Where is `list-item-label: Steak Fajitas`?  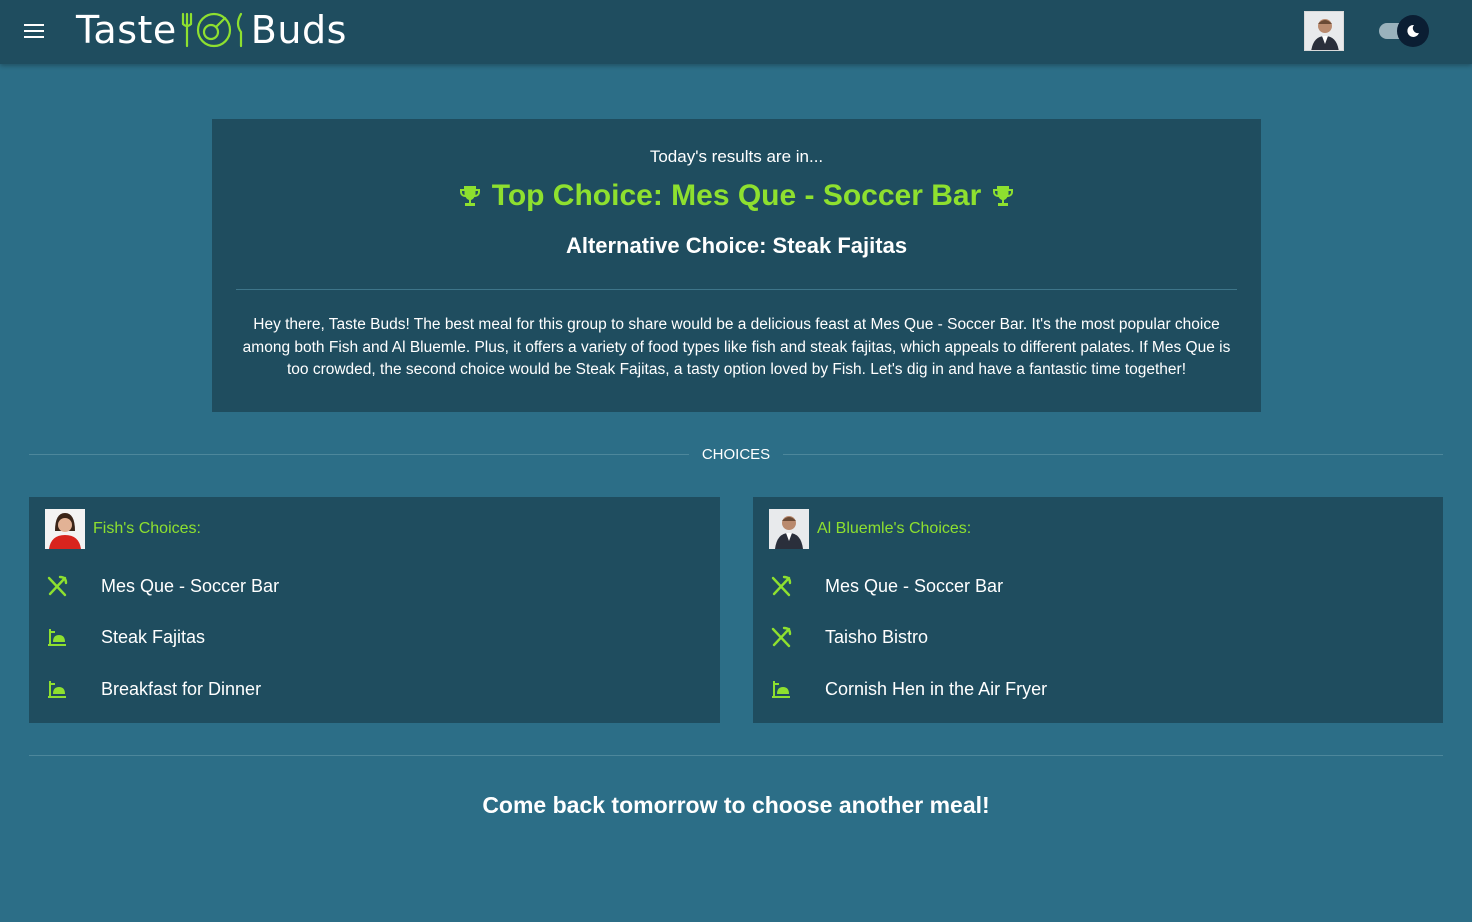 list-item-label: Steak Fajitas is located at coordinates (153, 636).